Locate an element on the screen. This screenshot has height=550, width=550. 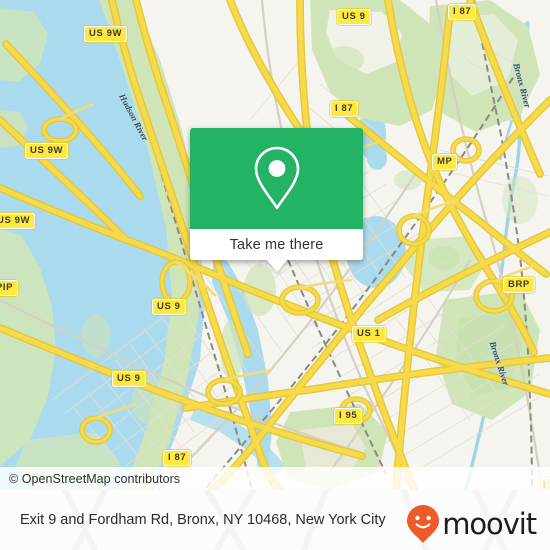
map-shield: I 95 is located at coordinates (348, 416).